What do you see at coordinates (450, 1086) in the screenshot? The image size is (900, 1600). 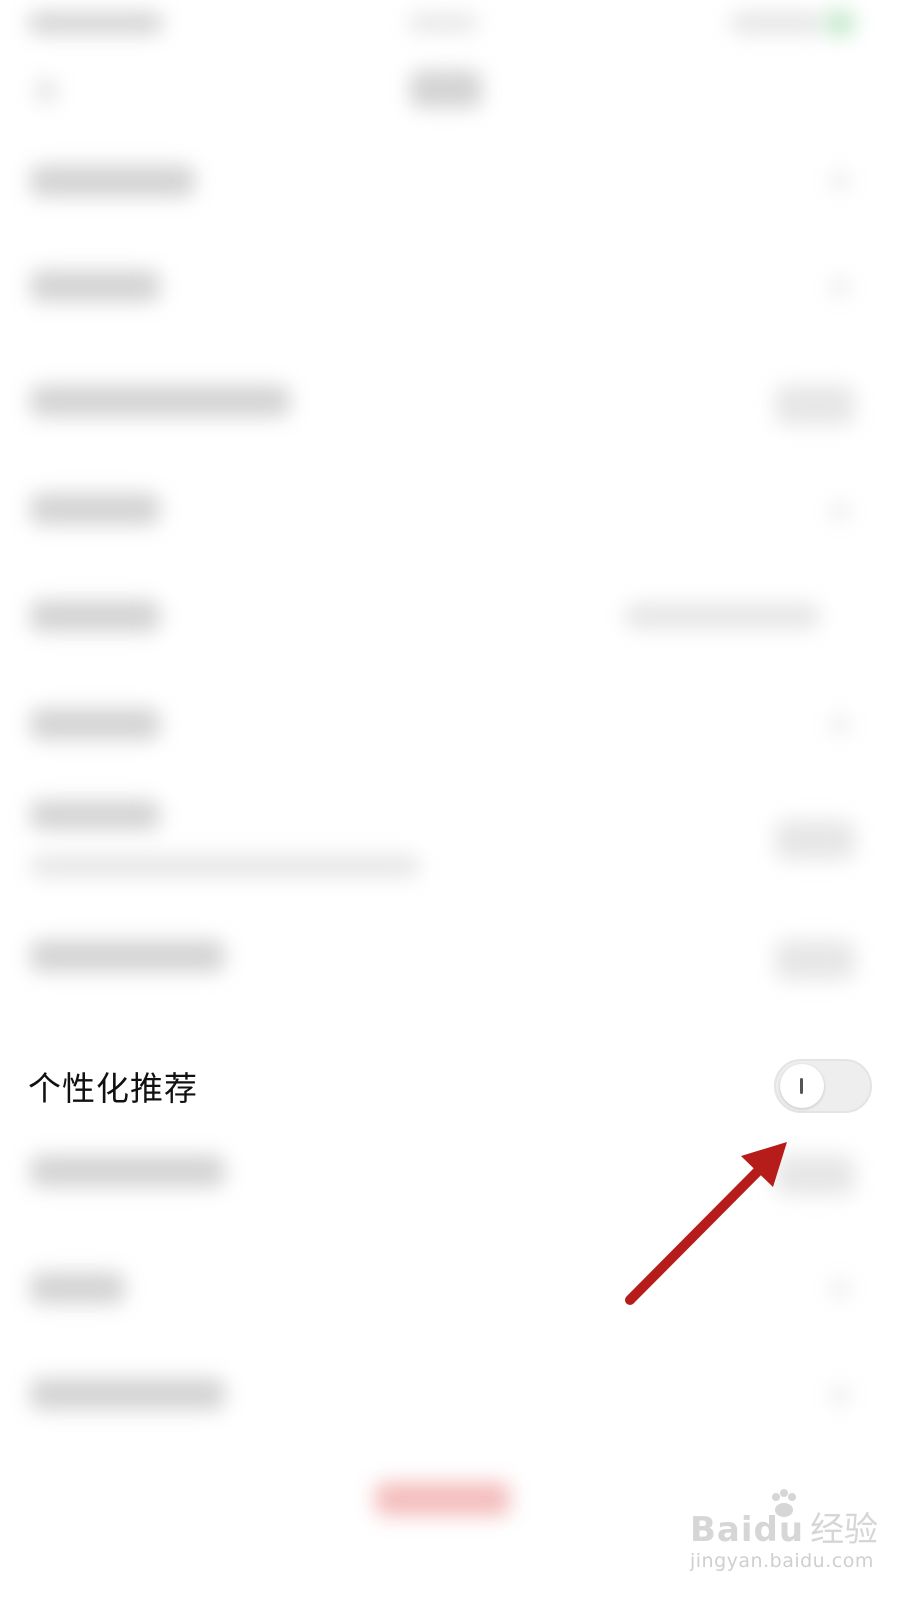 I see `setting-row-personalized-recommendation: 个性化推荐` at bounding box center [450, 1086].